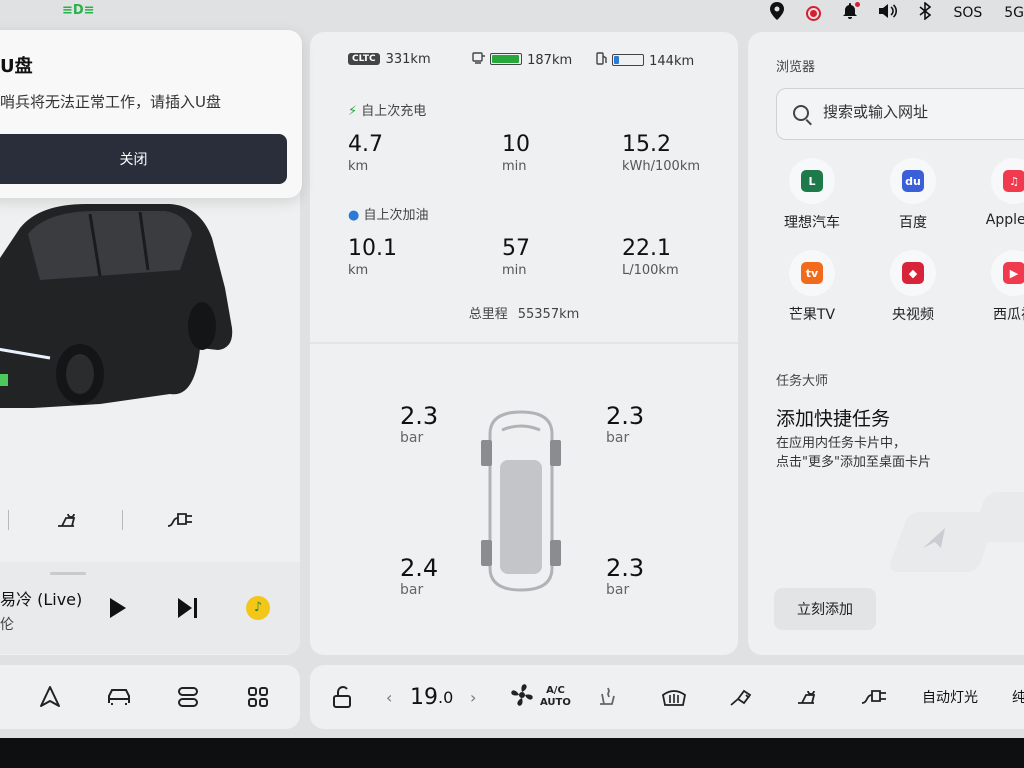  I want to click on add-task-button: 立刻添加, so click(825, 609).